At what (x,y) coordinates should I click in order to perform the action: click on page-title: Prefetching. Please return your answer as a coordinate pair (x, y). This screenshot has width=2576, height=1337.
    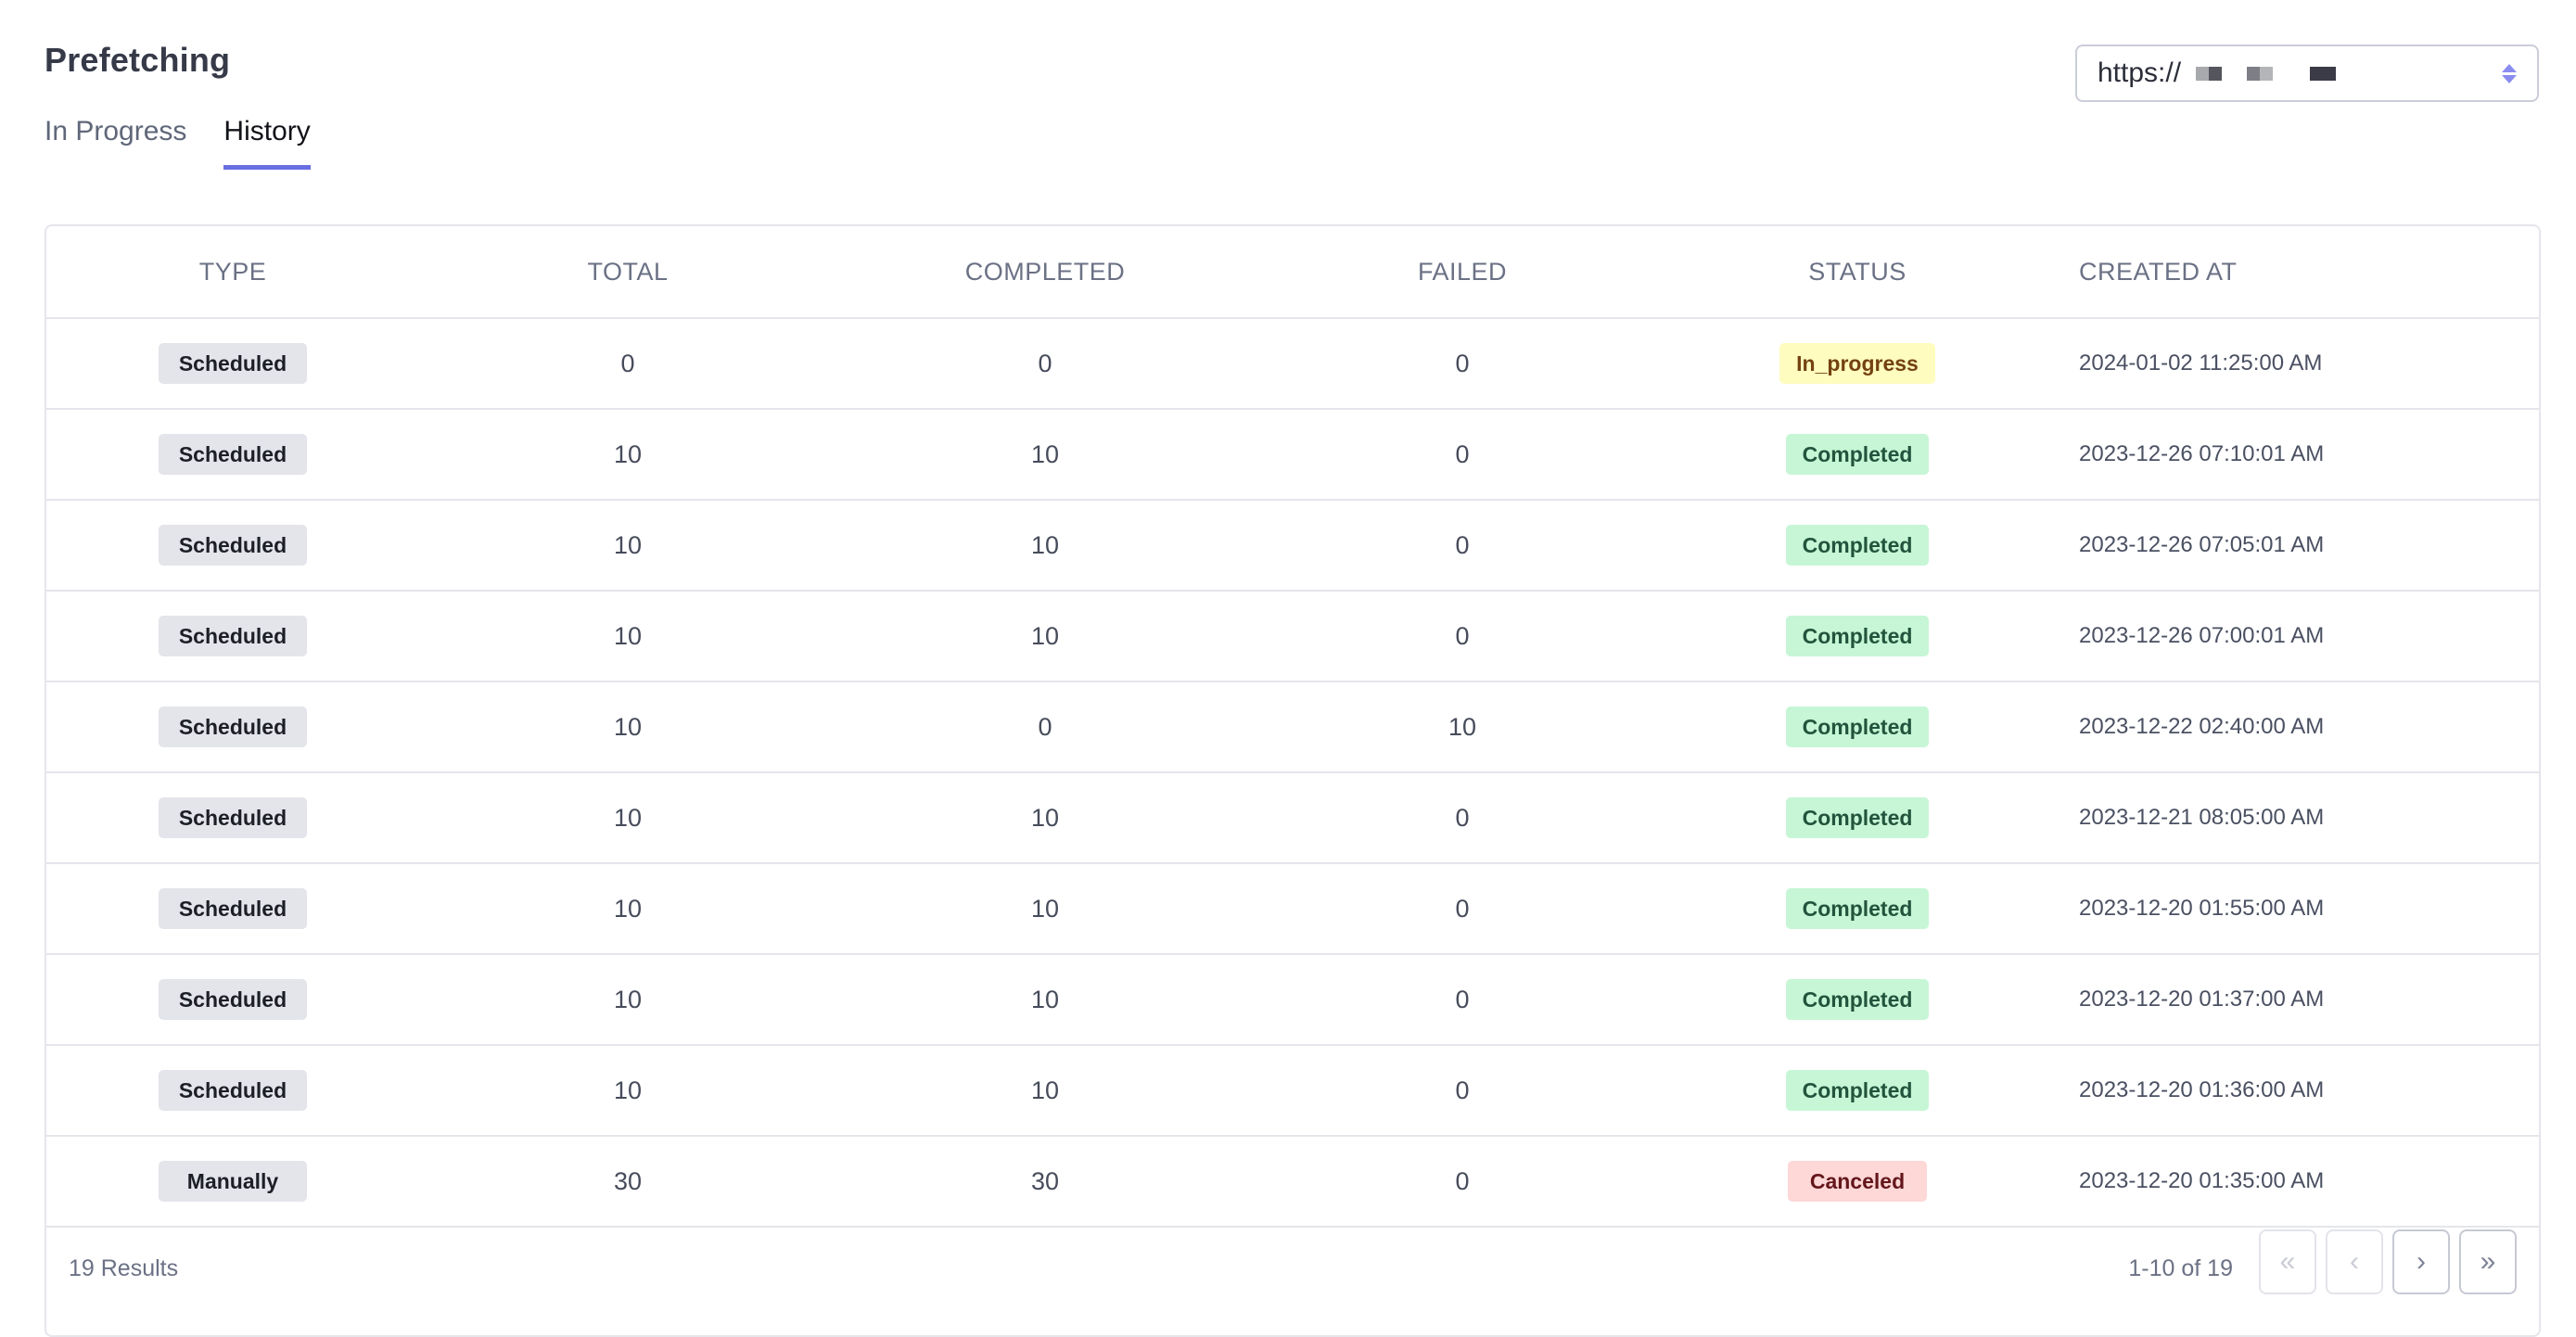
    Looking at the image, I should click on (138, 60).